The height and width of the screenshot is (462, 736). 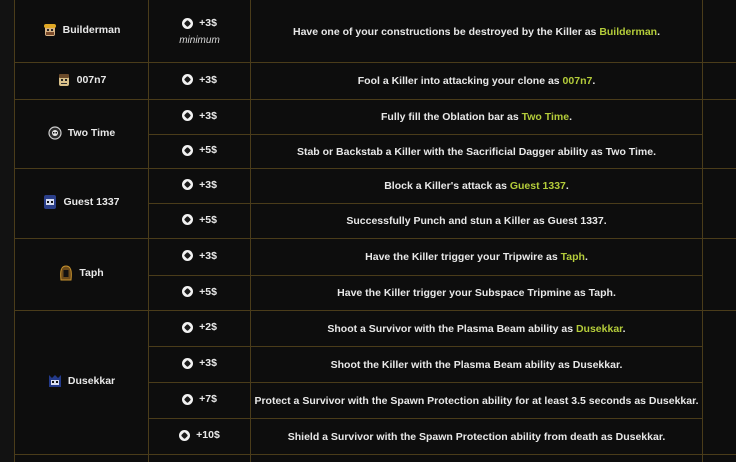 What do you see at coordinates (199, 458) in the screenshot?
I see `reward-cell` at bounding box center [199, 458].